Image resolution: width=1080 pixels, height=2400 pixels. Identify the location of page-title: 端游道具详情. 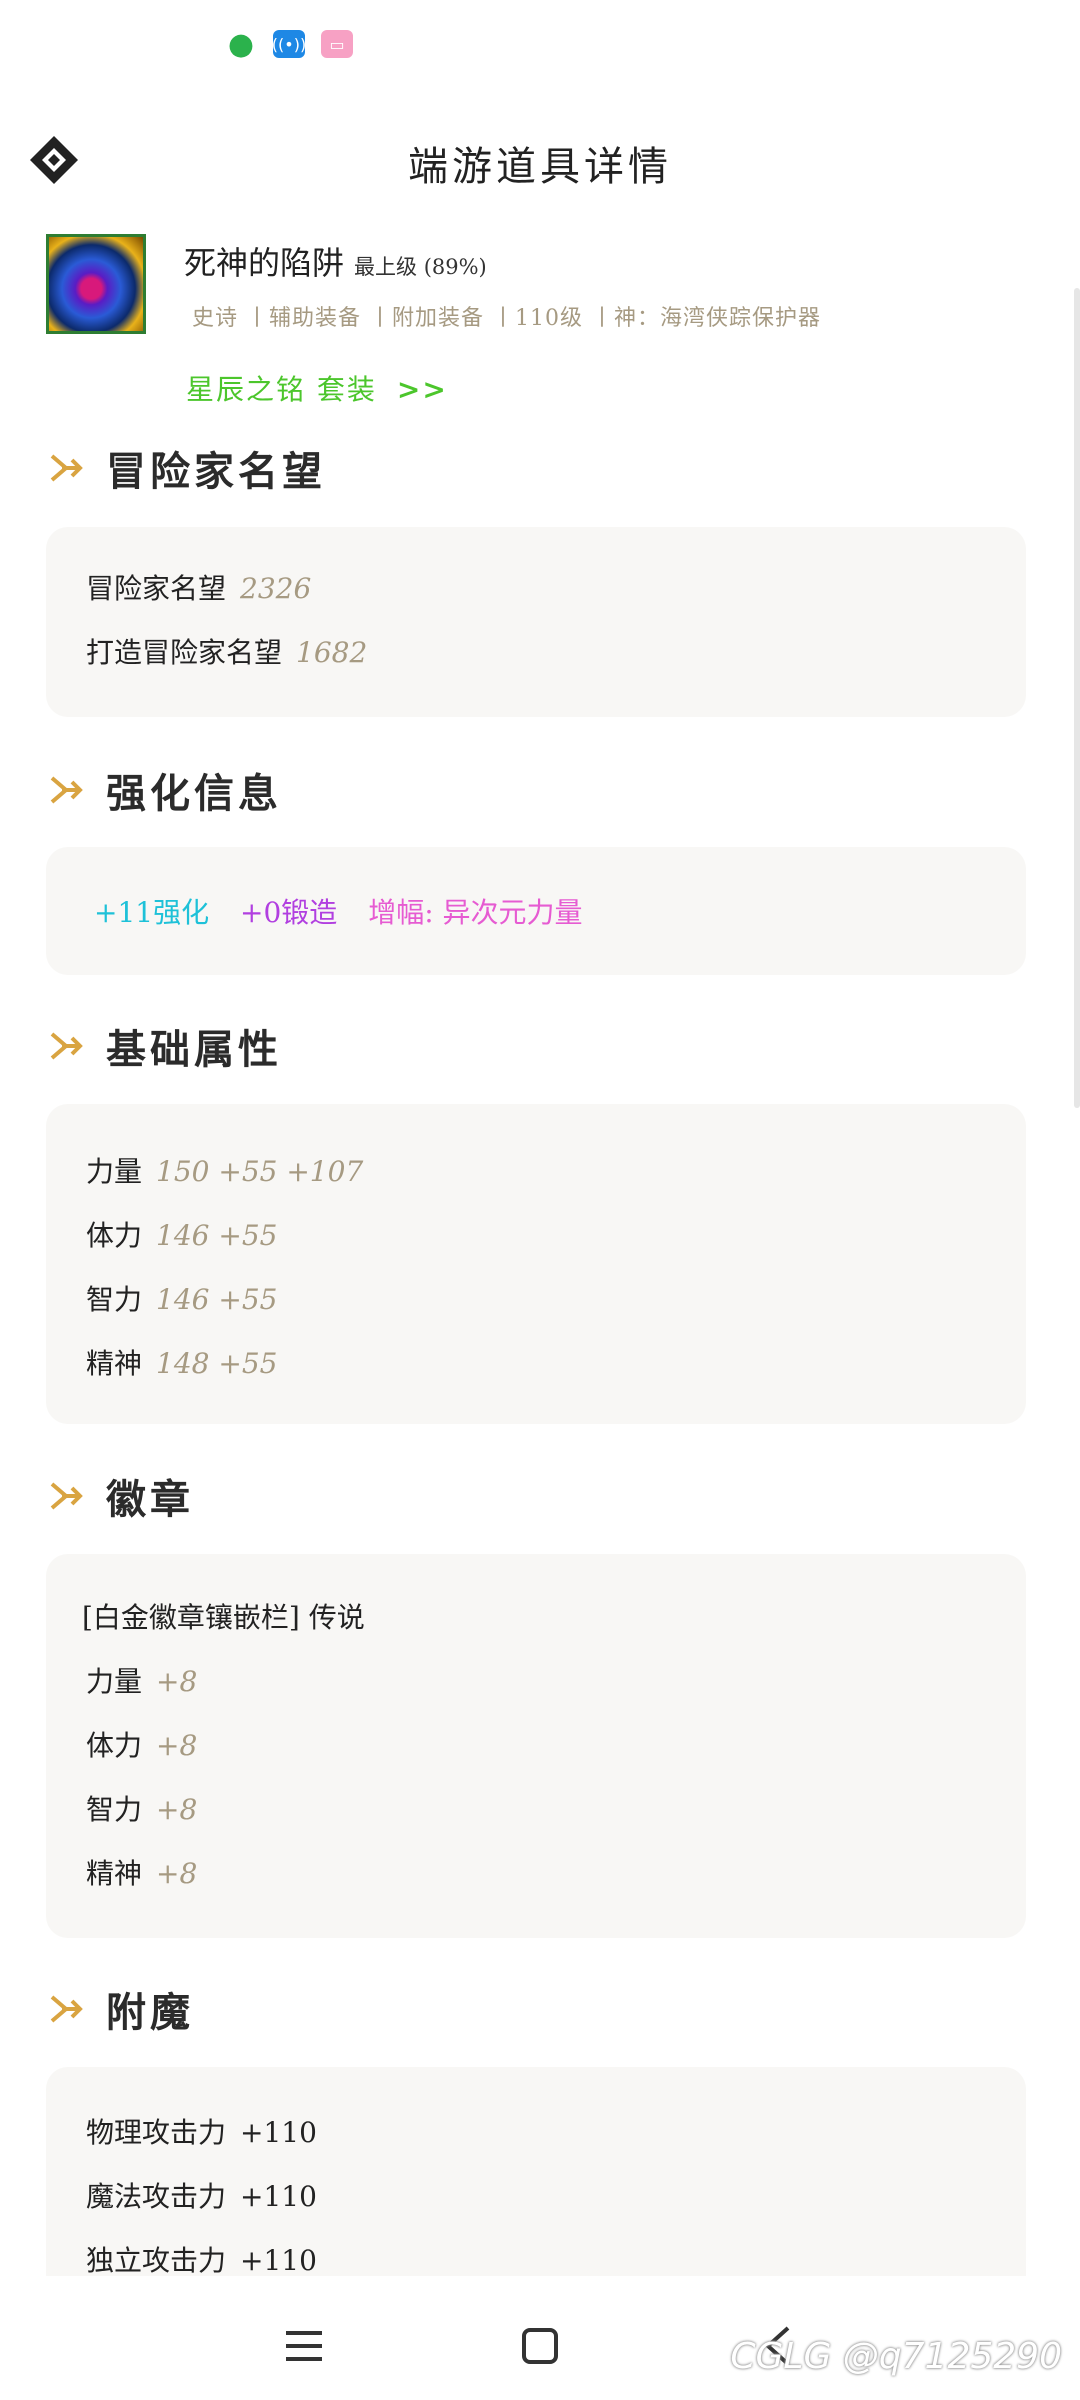
(540, 167).